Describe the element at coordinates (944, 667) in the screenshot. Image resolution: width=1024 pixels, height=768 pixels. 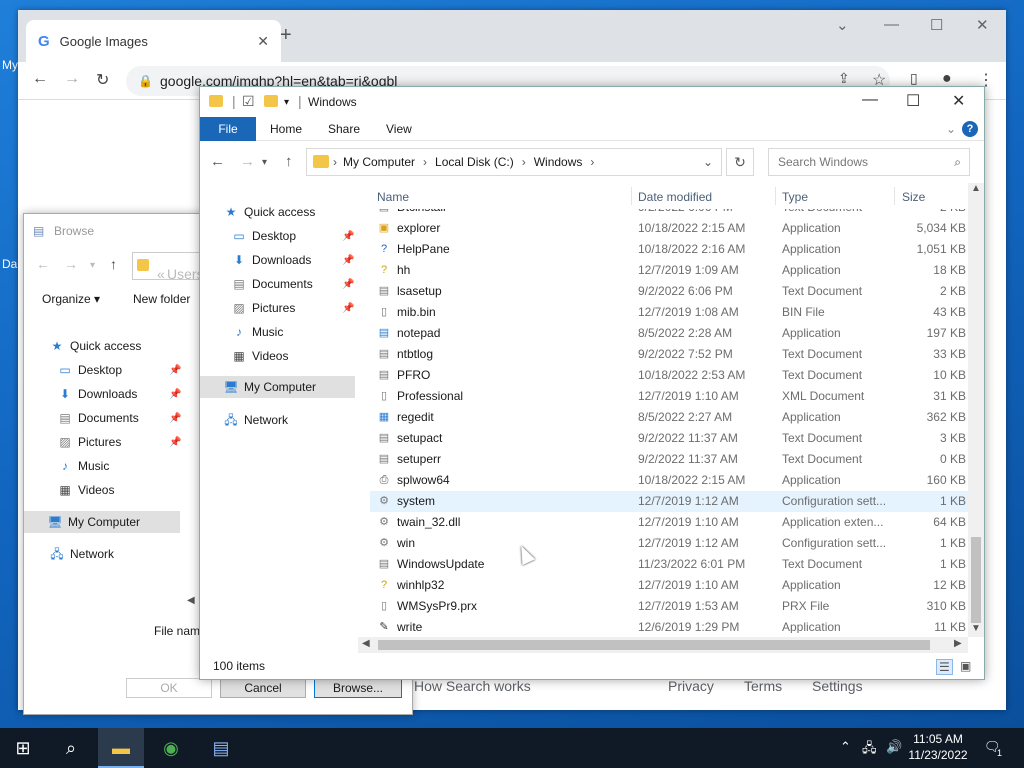
I see `details-view-icon: ☰` at that location.